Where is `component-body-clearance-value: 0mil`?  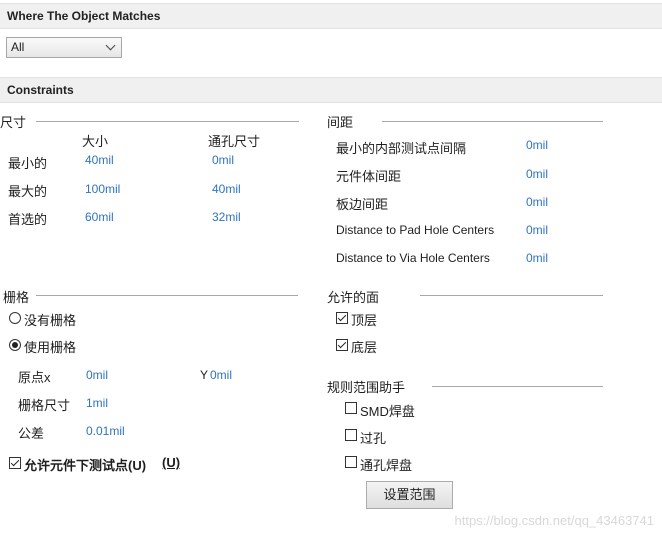 component-body-clearance-value: 0mil is located at coordinates (537, 174).